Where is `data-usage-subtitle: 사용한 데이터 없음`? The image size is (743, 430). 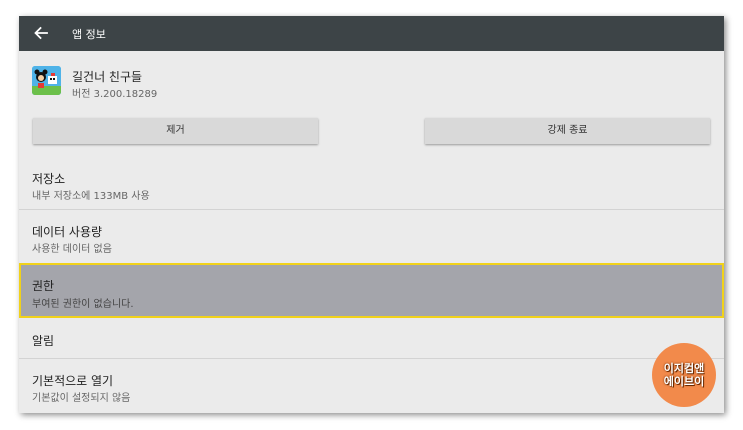 data-usage-subtitle: 사용한 데이터 없음 is located at coordinates (72, 249).